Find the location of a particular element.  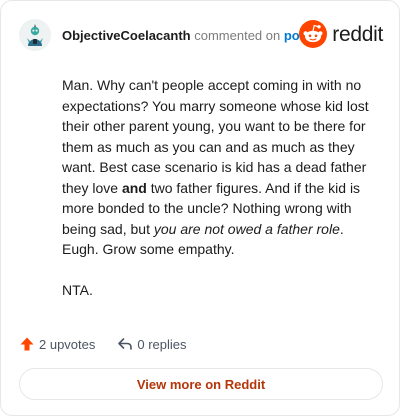

view-more-on-reddit-button: View more on Reddit is located at coordinates (201, 384).